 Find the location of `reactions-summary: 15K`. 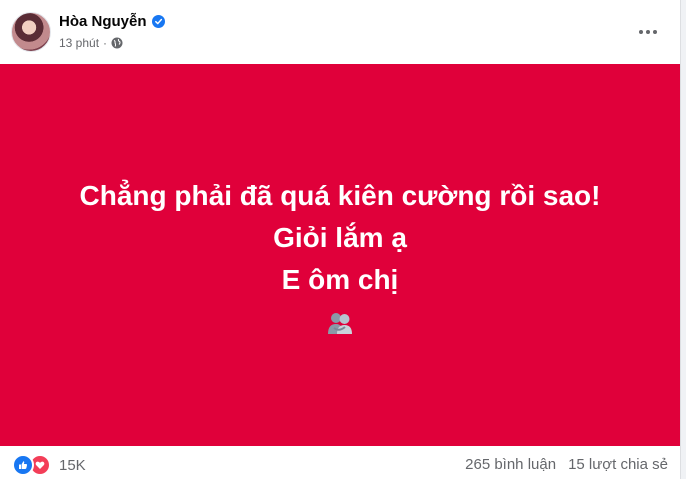

reactions-summary: 15K is located at coordinates (49, 465).